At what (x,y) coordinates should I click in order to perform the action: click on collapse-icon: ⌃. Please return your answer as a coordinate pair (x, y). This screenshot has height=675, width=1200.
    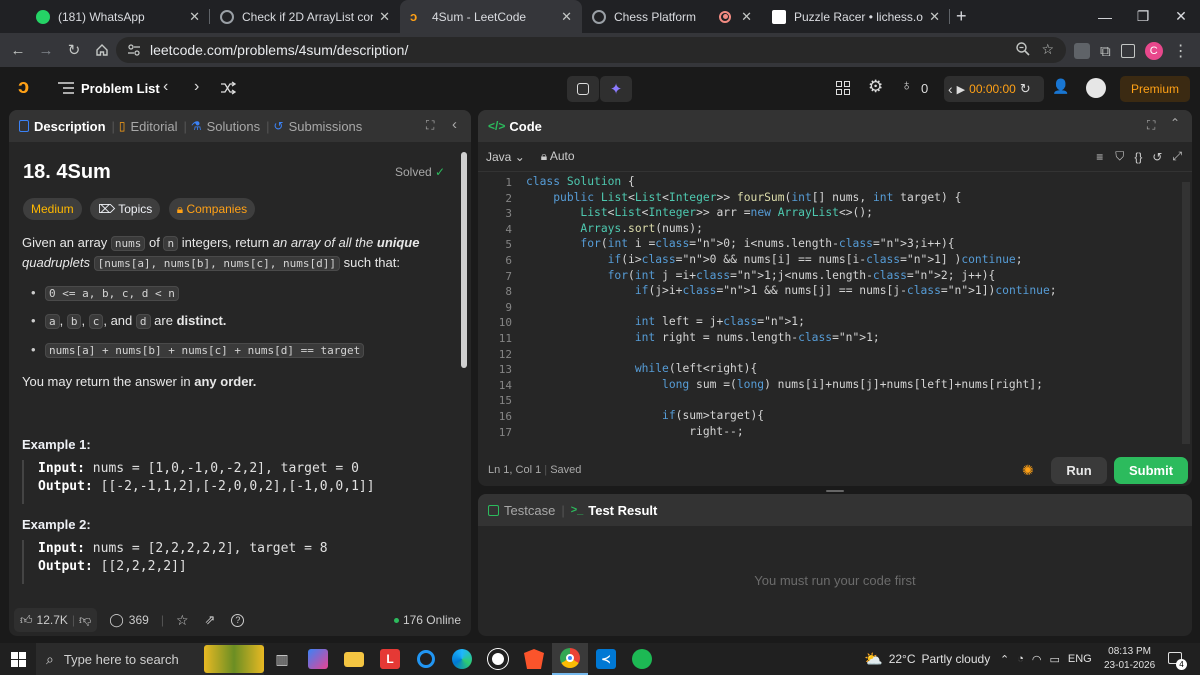
    Looking at the image, I should click on (1175, 123).